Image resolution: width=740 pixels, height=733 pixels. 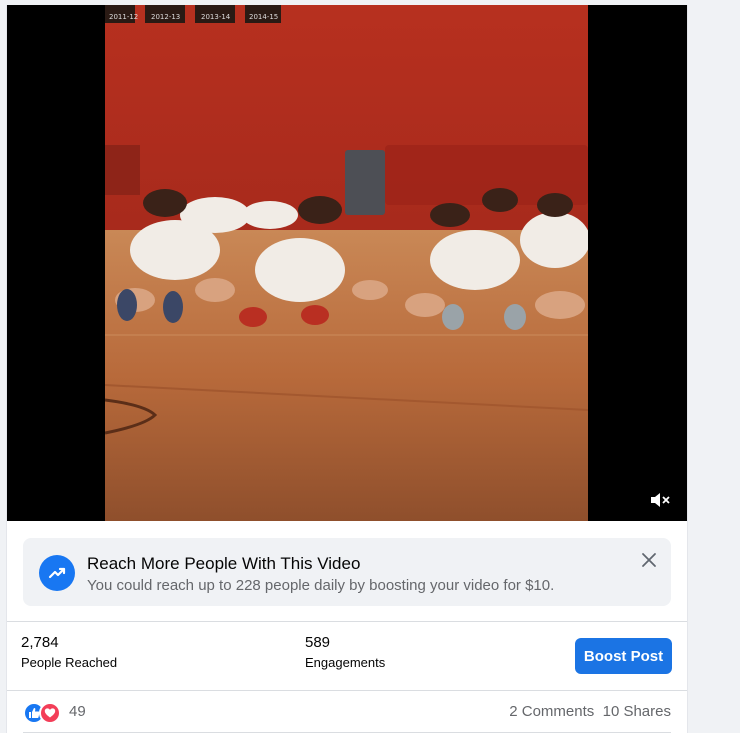 I want to click on people-reached-label: People Reached, so click(x=69, y=662).